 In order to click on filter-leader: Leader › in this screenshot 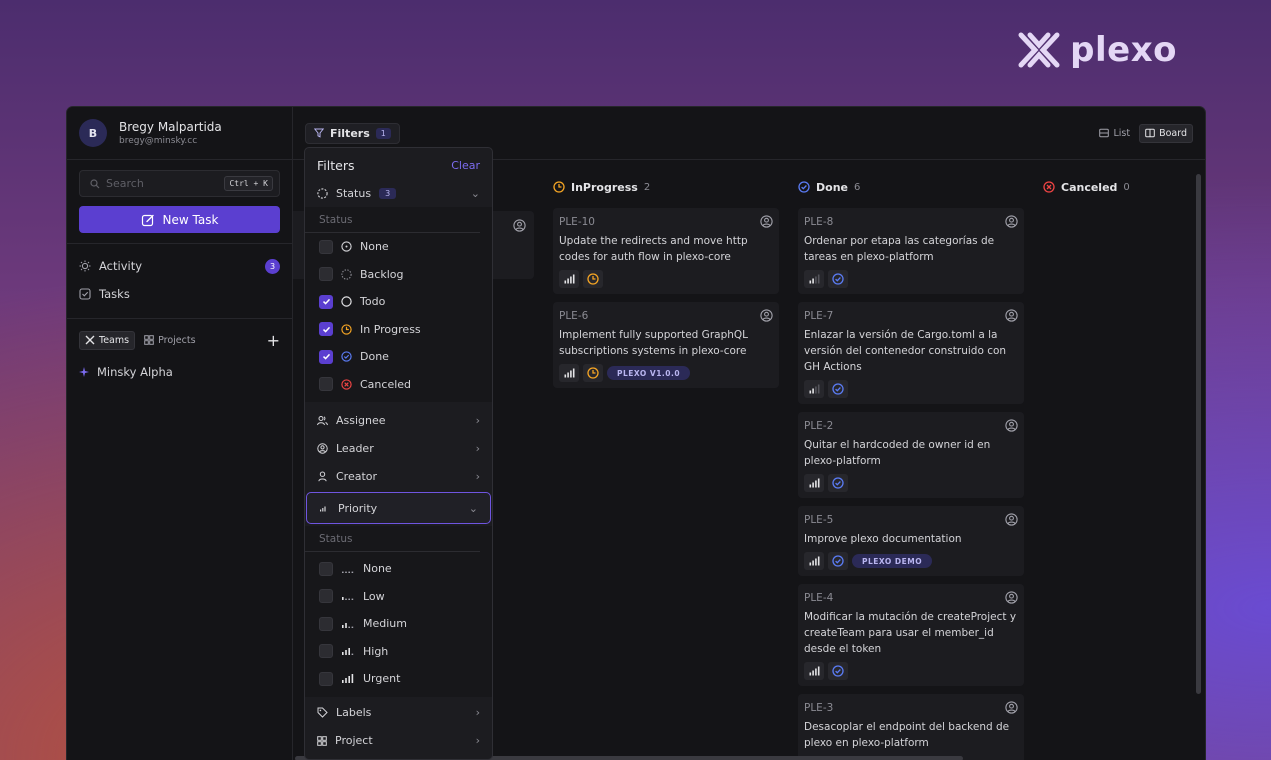, I will do `click(398, 448)`.